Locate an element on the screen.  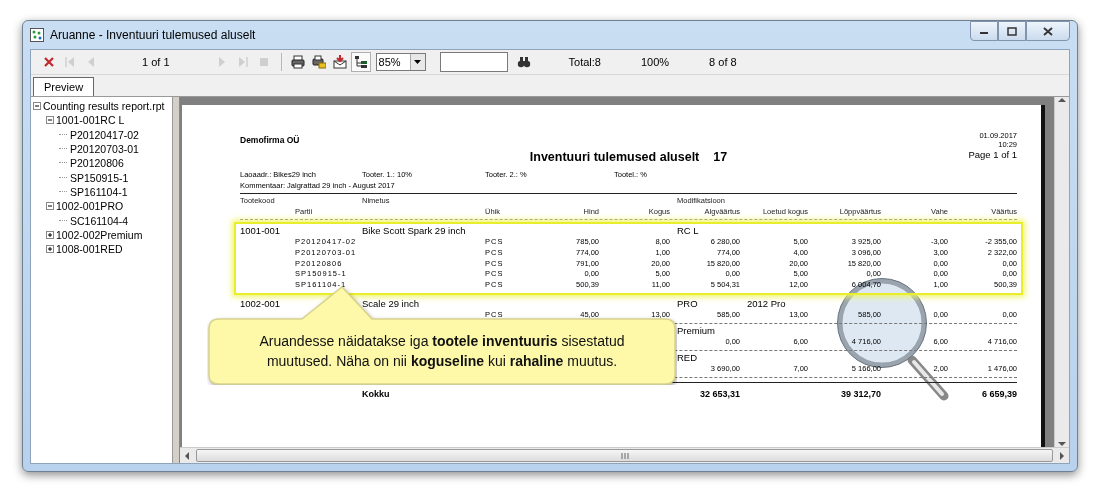
scrollbar-thumb is located at coordinates (624, 455).